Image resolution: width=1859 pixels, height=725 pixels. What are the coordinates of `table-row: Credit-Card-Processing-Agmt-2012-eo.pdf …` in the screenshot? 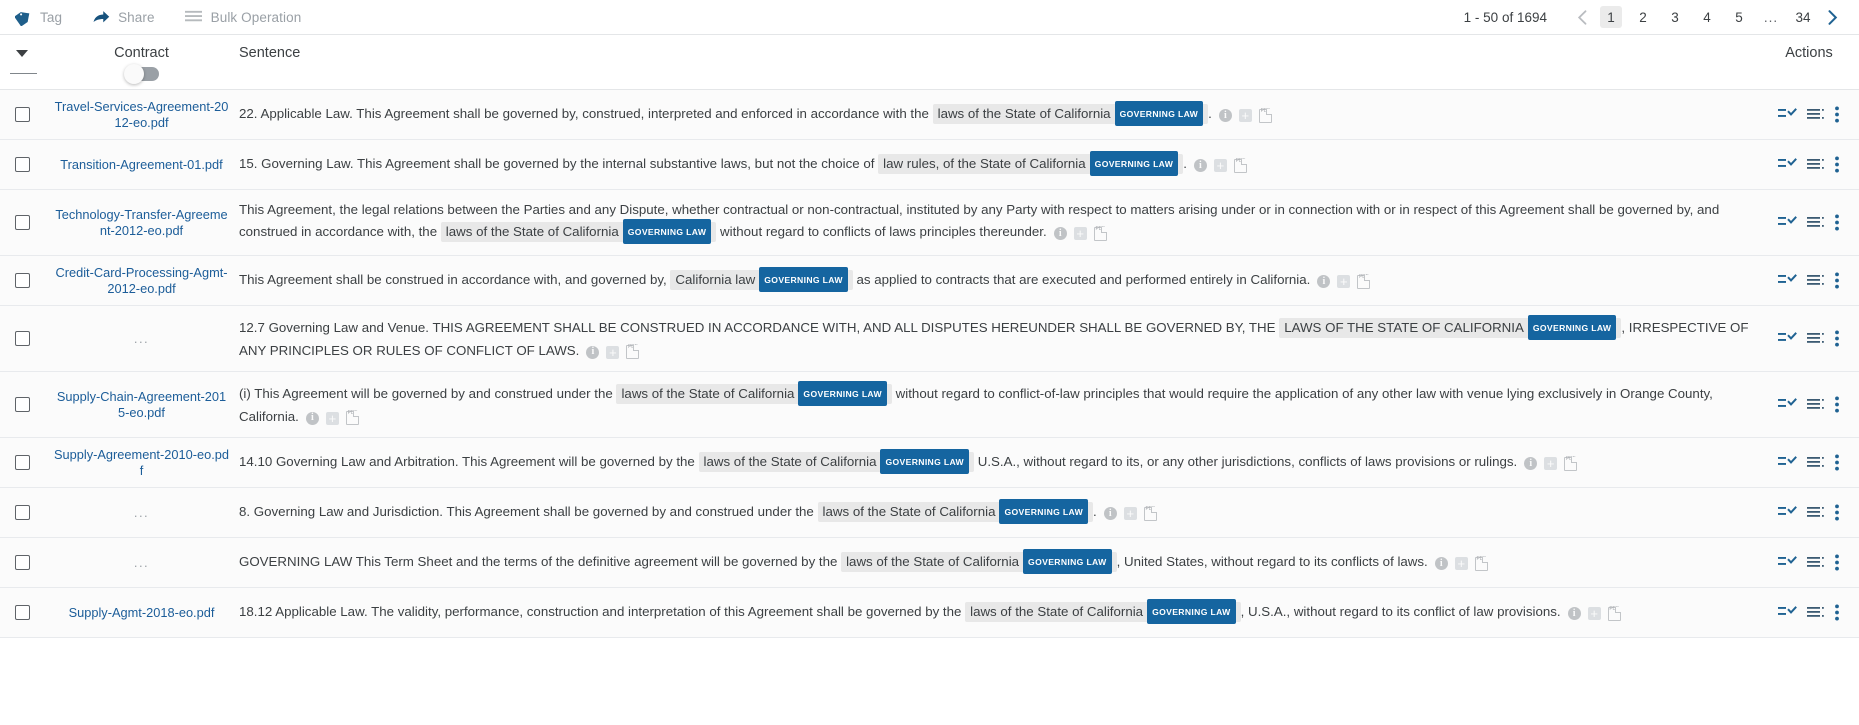 It's located at (929, 281).